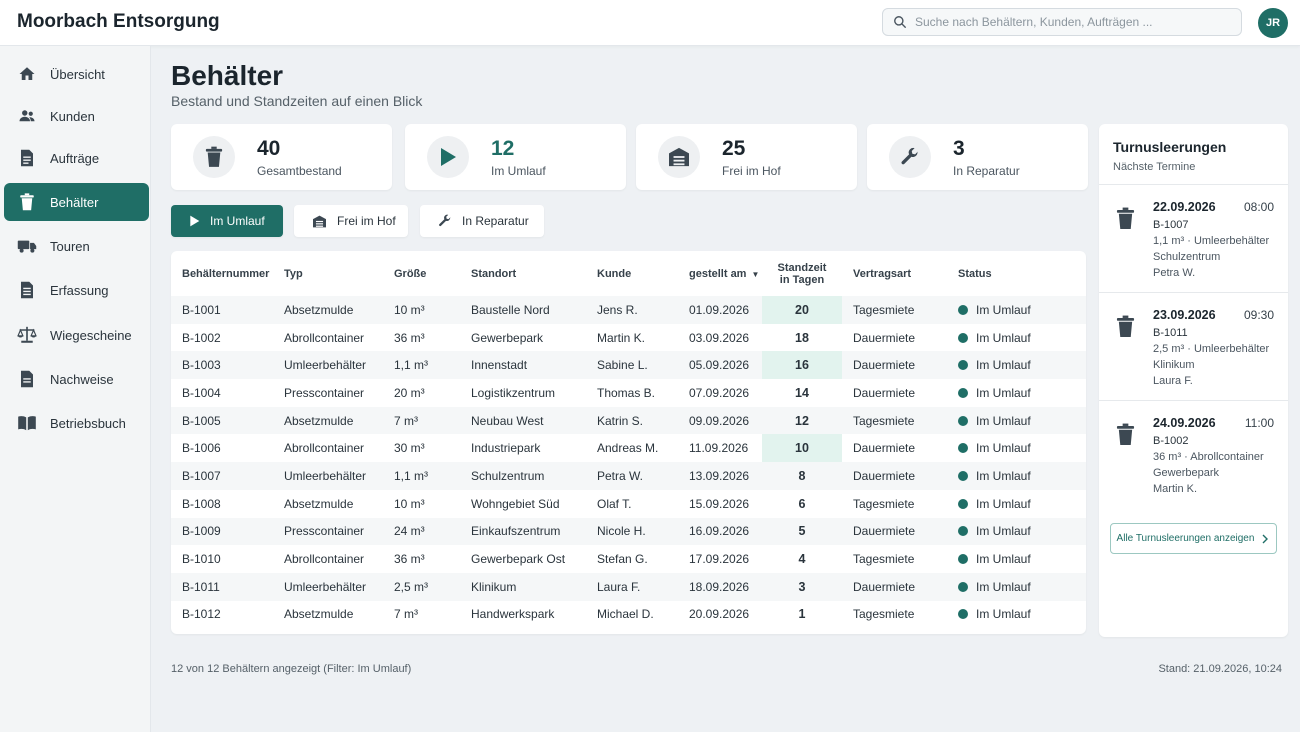  Describe the element at coordinates (523, 586) in the screenshot. I see `cell-location: Klinikum` at that location.